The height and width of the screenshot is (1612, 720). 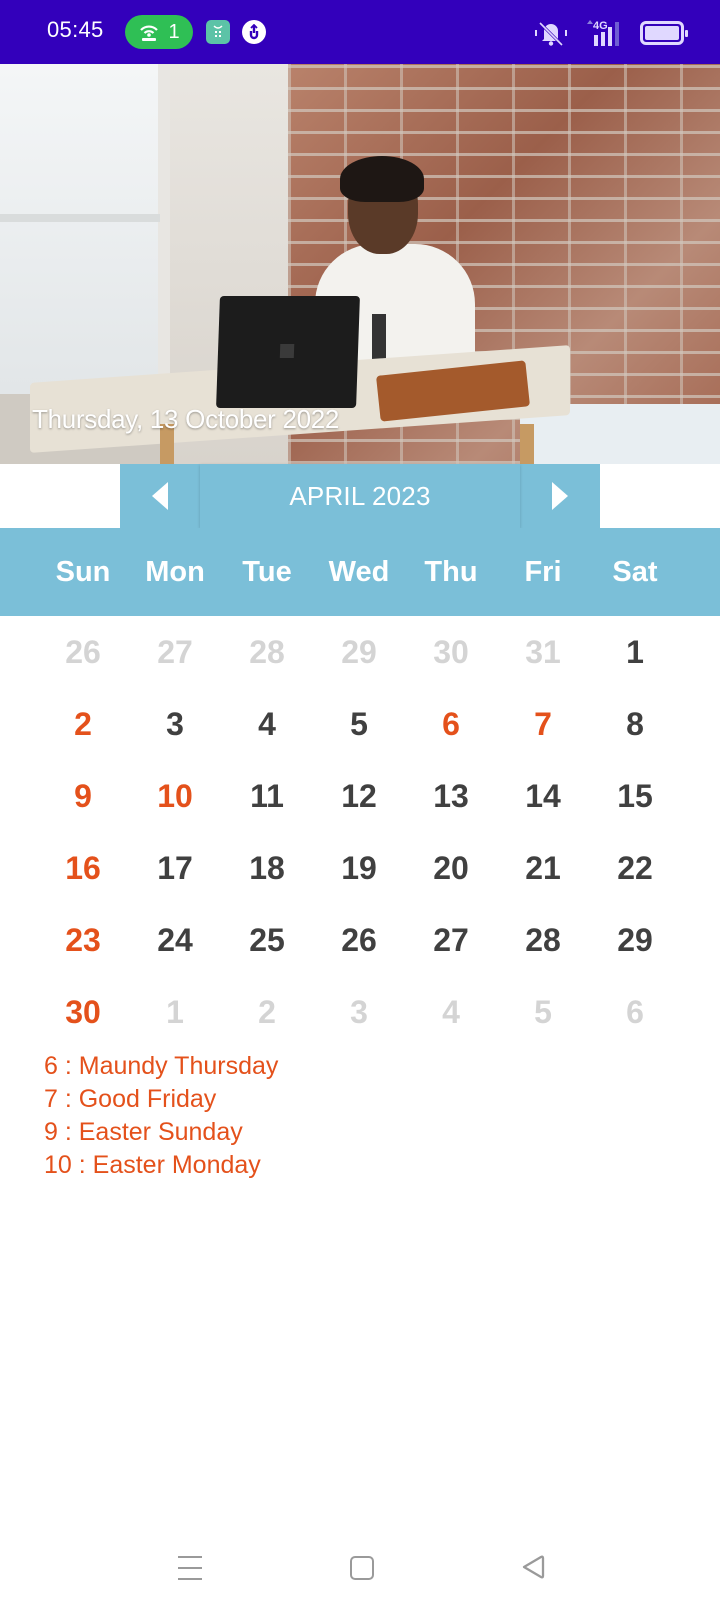 What do you see at coordinates (362, 1568) in the screenshot?
I see `home-icon` at bounding box center [362, 1568].